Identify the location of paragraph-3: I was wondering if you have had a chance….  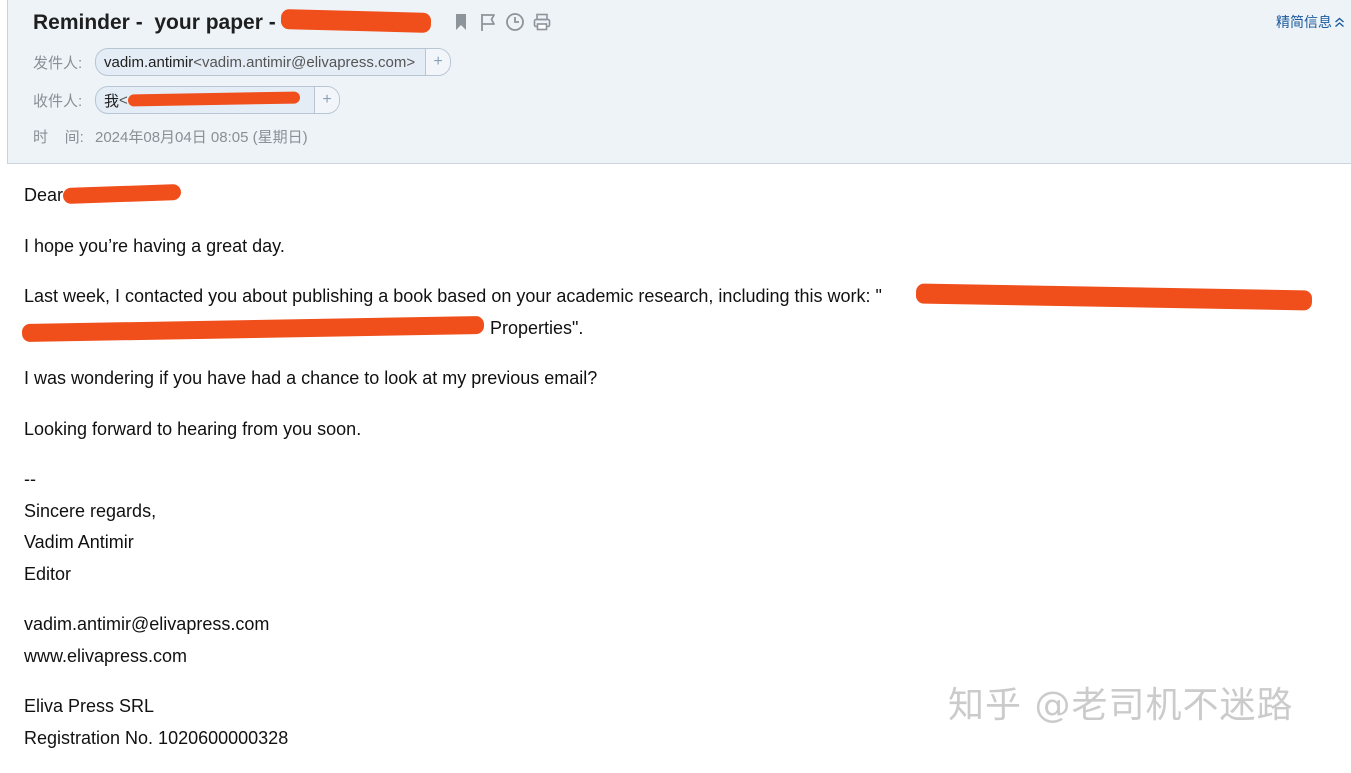
(311, 378).